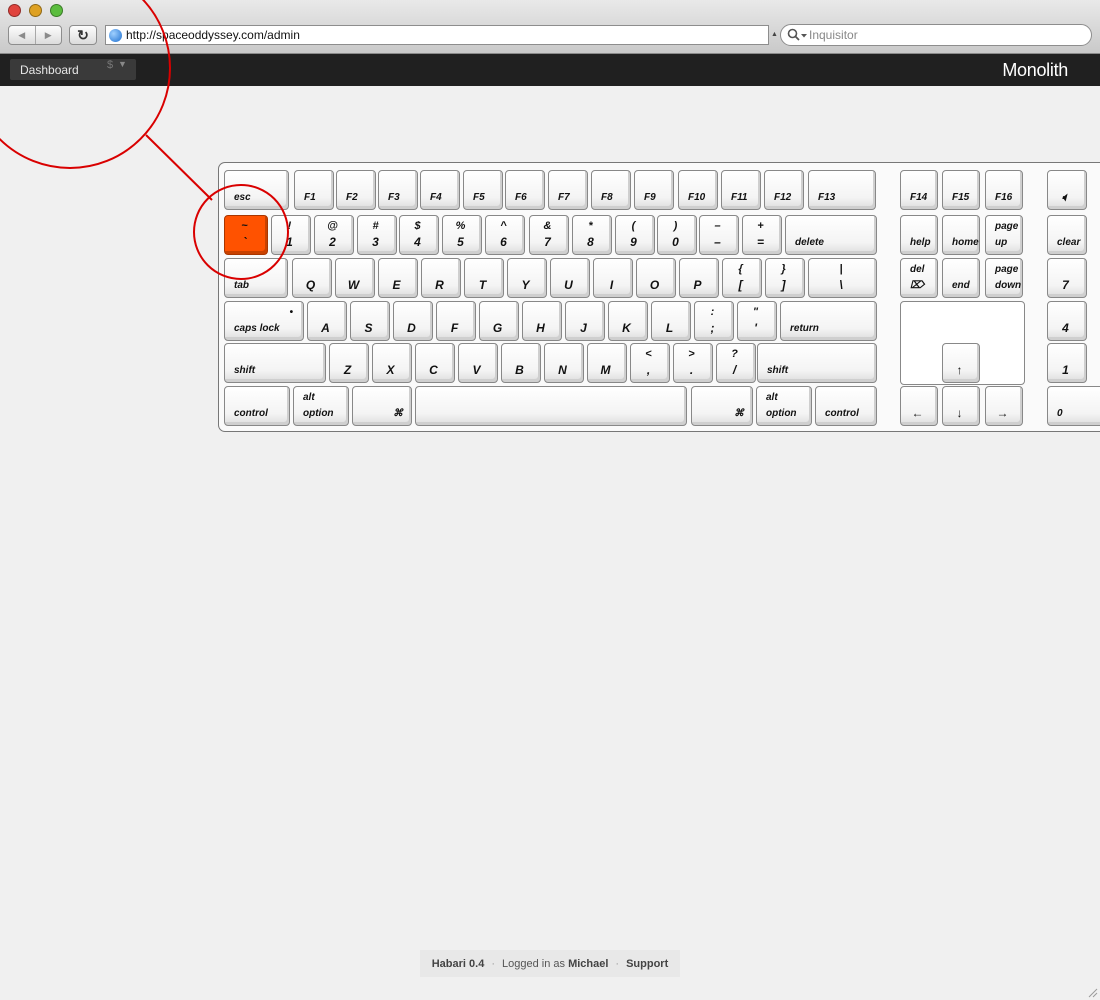  What do you see at coordinates (919, 235) in the screenshot?
I see `key-help: help` at bounding box center [919, 235].